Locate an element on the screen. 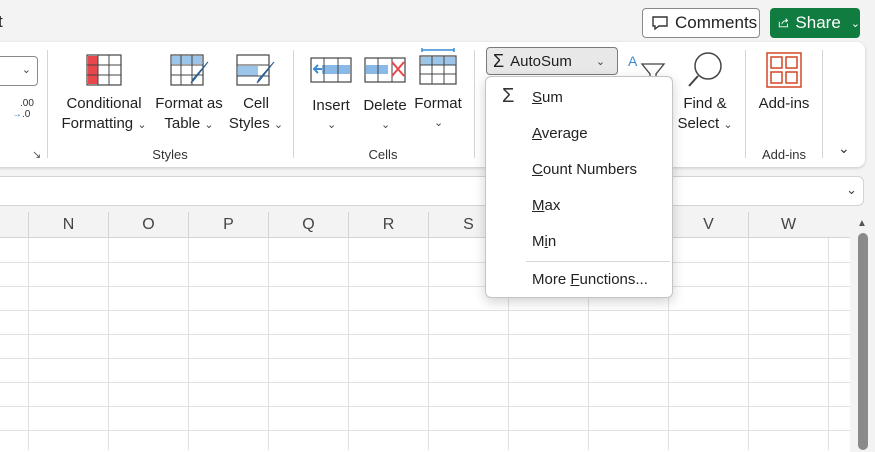  column-header-r: R is located at coordinates (388, 225).